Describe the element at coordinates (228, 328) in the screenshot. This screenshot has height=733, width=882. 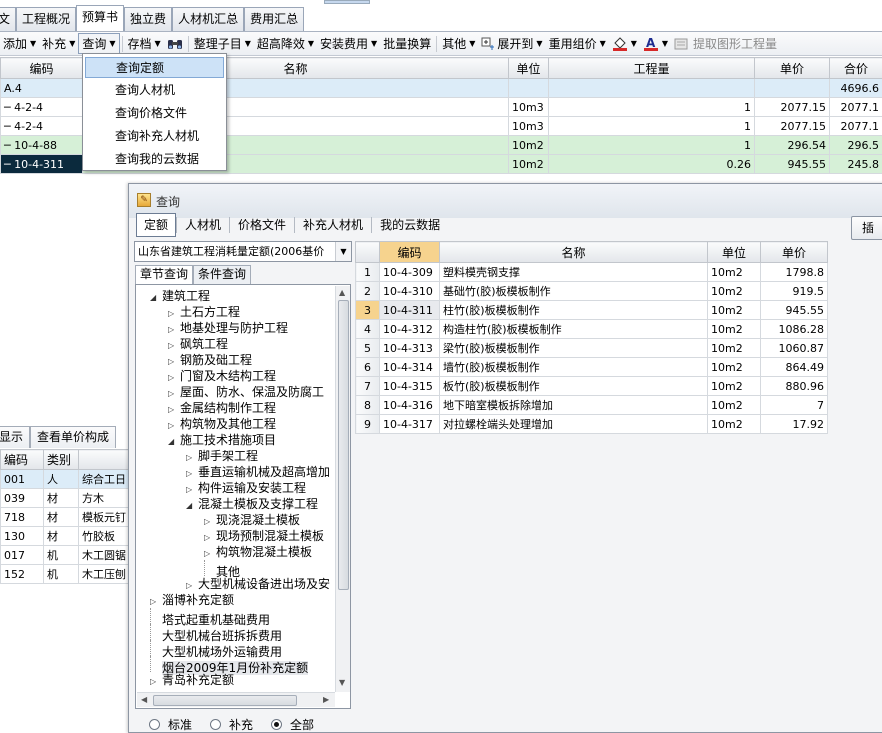
I see `tree-node: ▷地基处理与防护工程` at that location.